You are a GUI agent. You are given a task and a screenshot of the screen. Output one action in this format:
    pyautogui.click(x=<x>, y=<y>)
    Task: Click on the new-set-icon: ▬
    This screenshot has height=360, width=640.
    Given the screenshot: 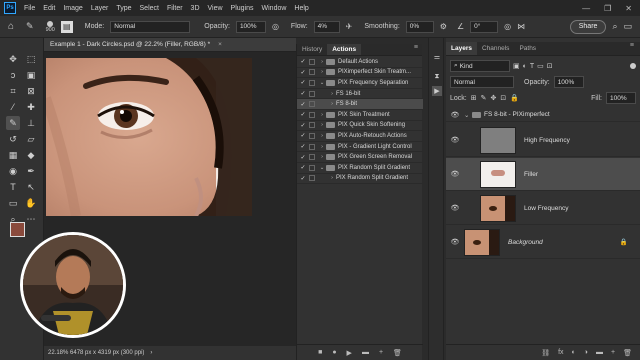 What is the action you would take?
    pyautogui.click(x=365, y=352)
    